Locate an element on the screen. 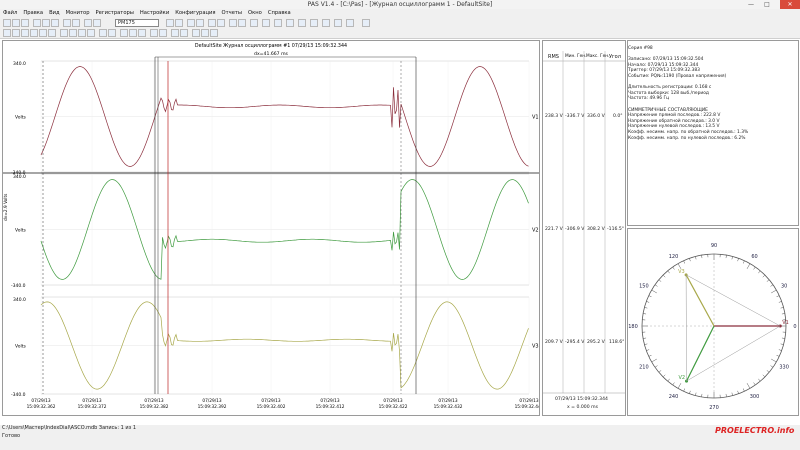 This screenshot has width=800, height=450. copy-icon is located at coordinates (46, 23).